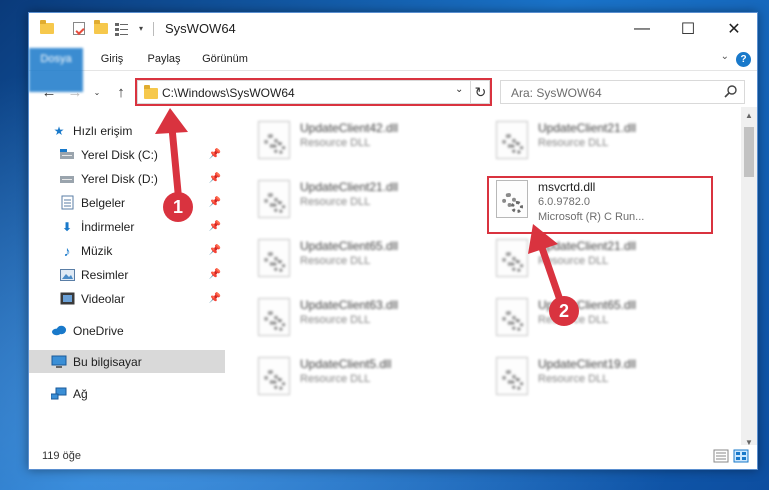  I want to click on step-1-badge: 1, so click(178, 207).